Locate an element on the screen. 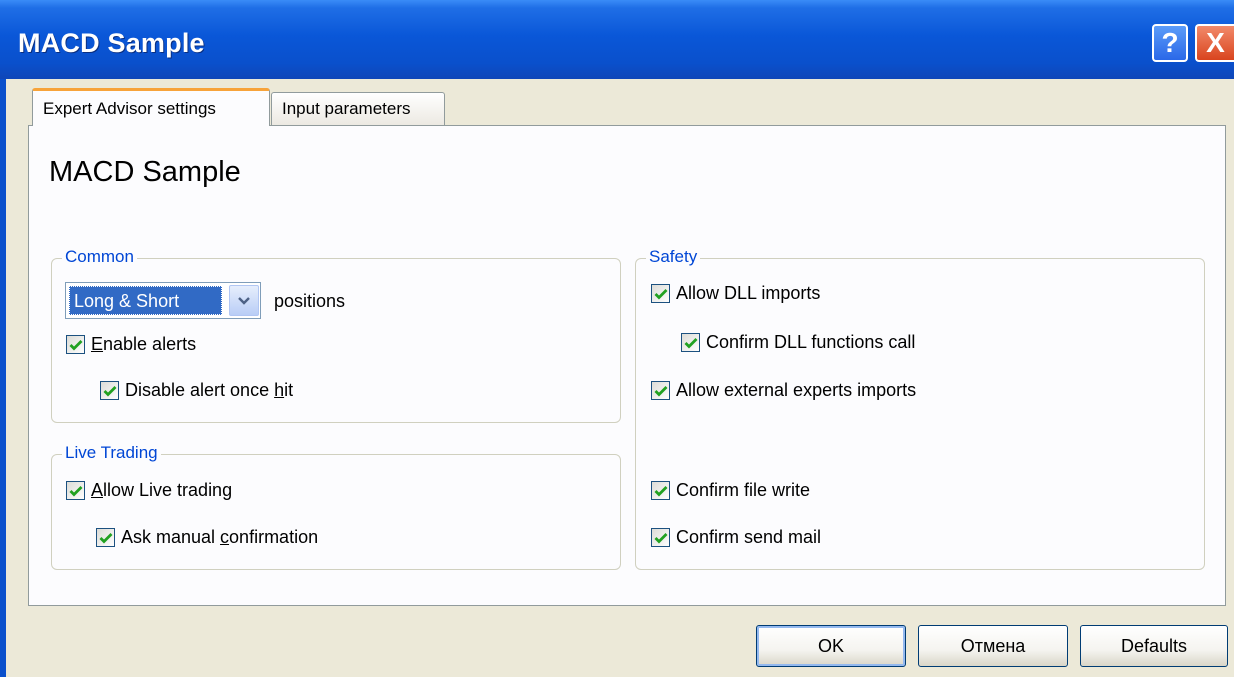 The height and width of the screenshot is (677, 1234). panel-title: MACD Sample is located at coordinates (145, 172).